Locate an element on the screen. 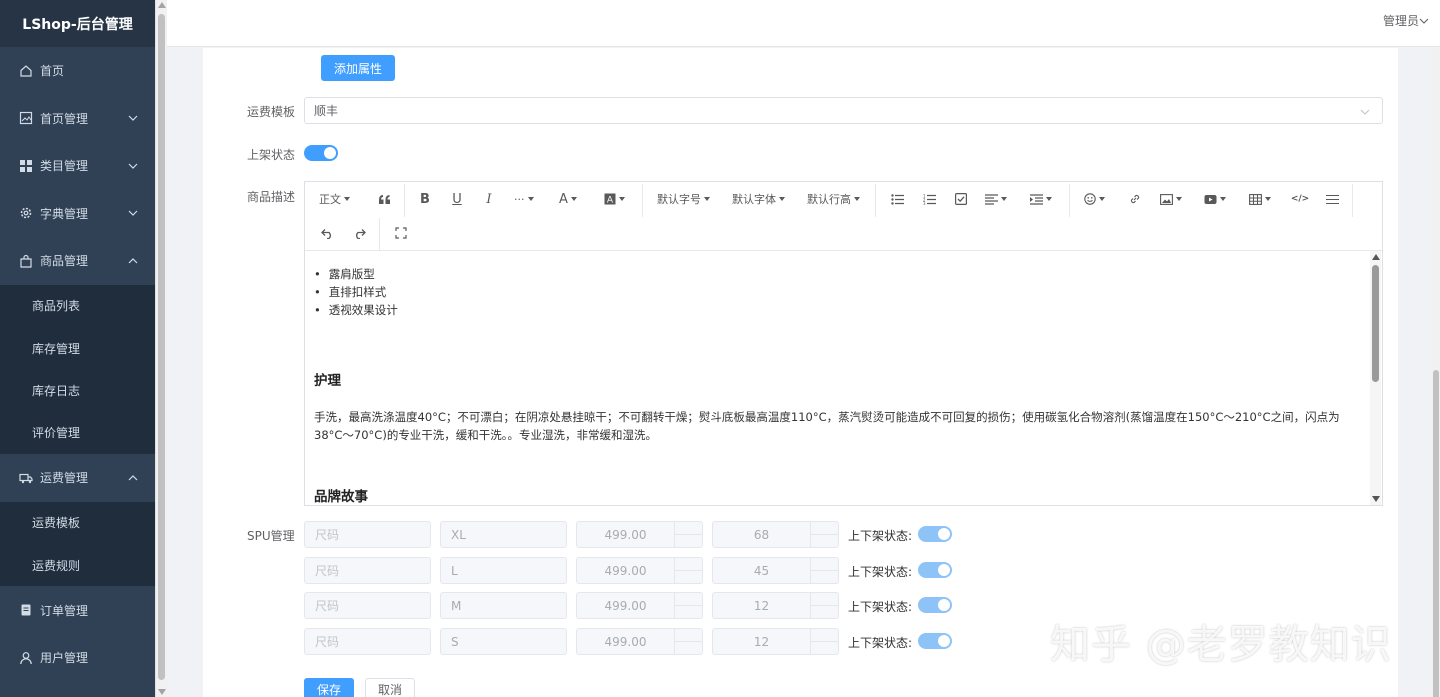  page-scroll-thumb is located at coordinates (1436, 533).